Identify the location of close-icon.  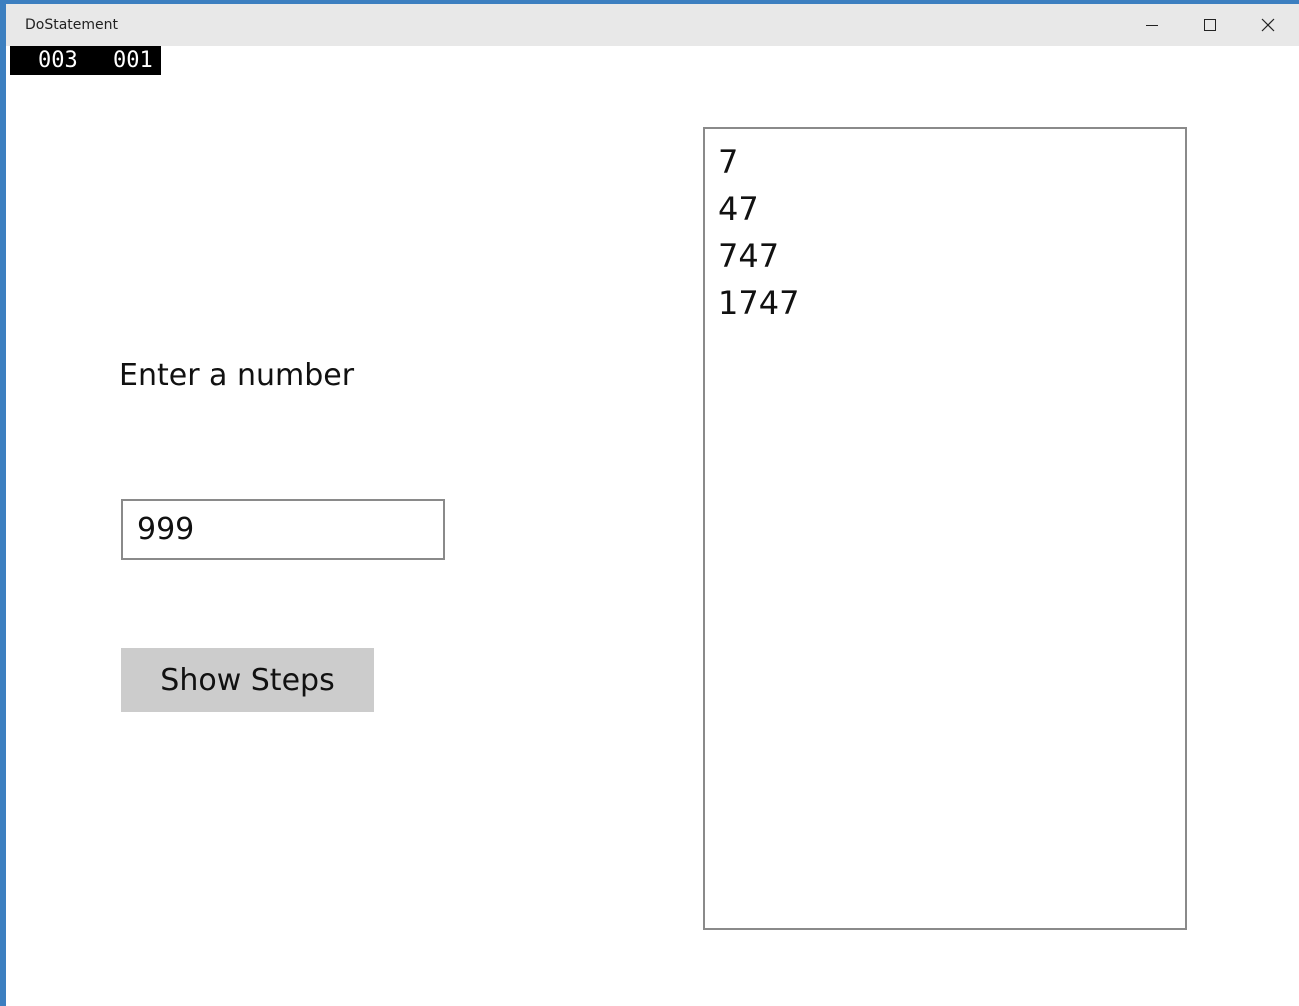
(1268, 25).